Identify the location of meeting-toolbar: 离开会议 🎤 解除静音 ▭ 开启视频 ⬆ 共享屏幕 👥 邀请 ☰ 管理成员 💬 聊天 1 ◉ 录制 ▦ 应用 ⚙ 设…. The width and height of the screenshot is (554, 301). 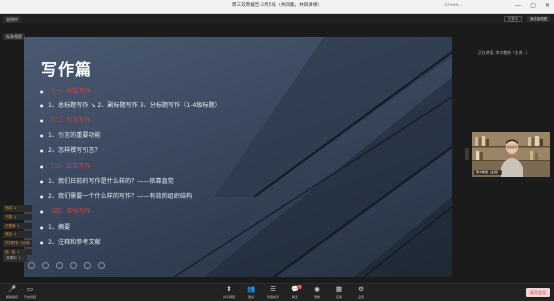
(277, 292).